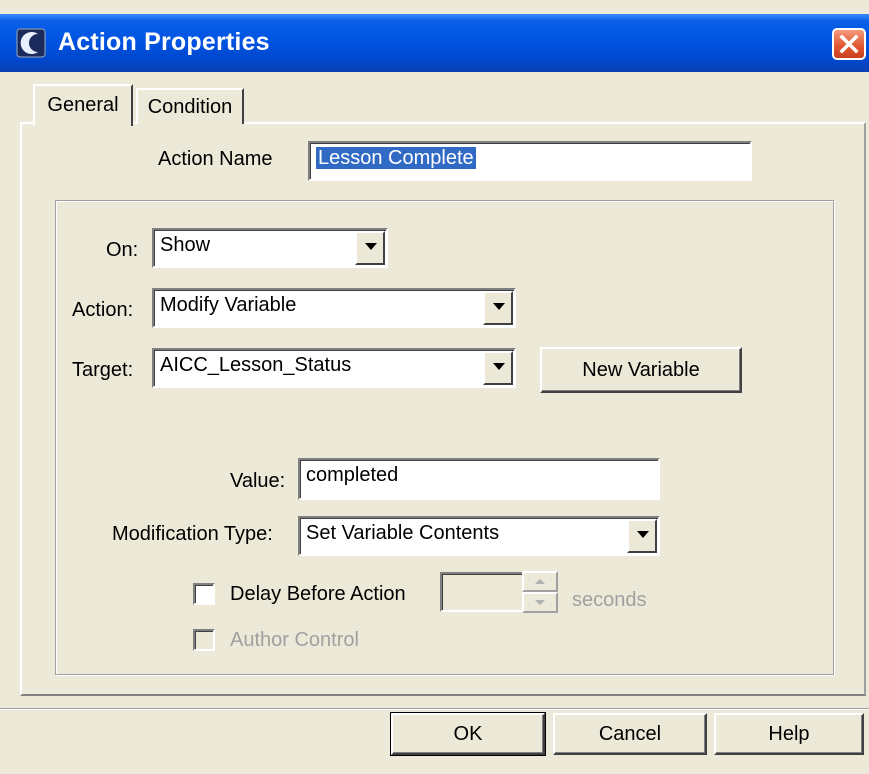 This screenshot has width=869, height=774. I want to click on action-name-label: Action Name, so click(215, 159).